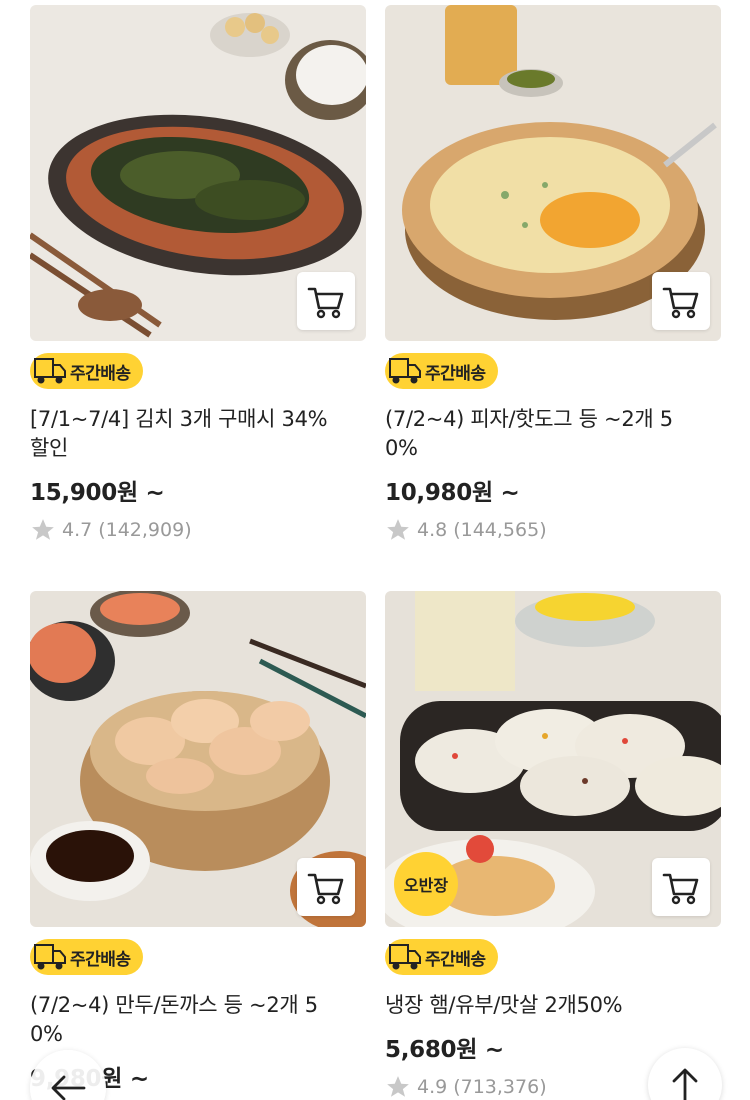  I want to click on product-price: 10,980원 ~, so click(452, 493).